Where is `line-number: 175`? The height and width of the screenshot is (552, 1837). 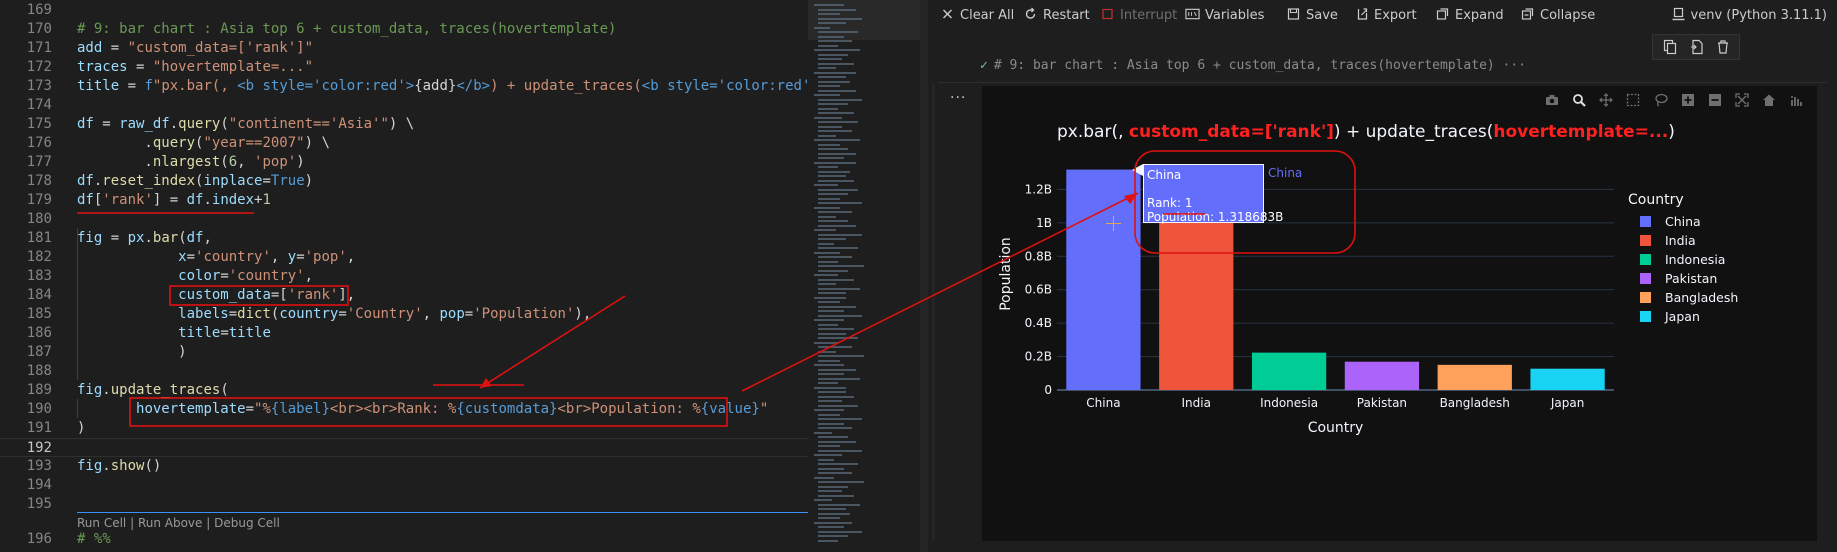 line-number: 175 is located at coordinates (39, 124).